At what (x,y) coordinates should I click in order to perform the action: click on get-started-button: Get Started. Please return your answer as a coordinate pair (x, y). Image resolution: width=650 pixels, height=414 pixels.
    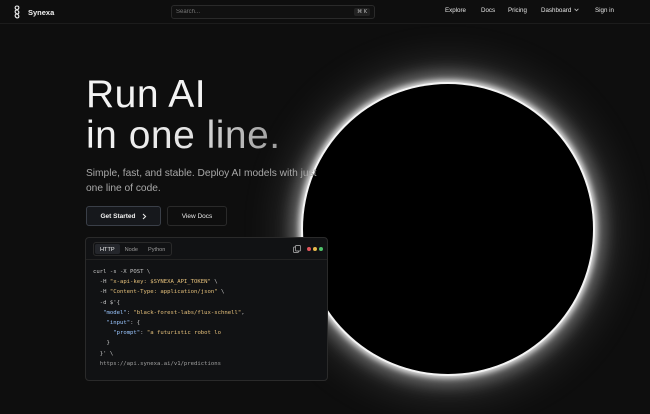
    Looking at the image, I should click on (123, 216).